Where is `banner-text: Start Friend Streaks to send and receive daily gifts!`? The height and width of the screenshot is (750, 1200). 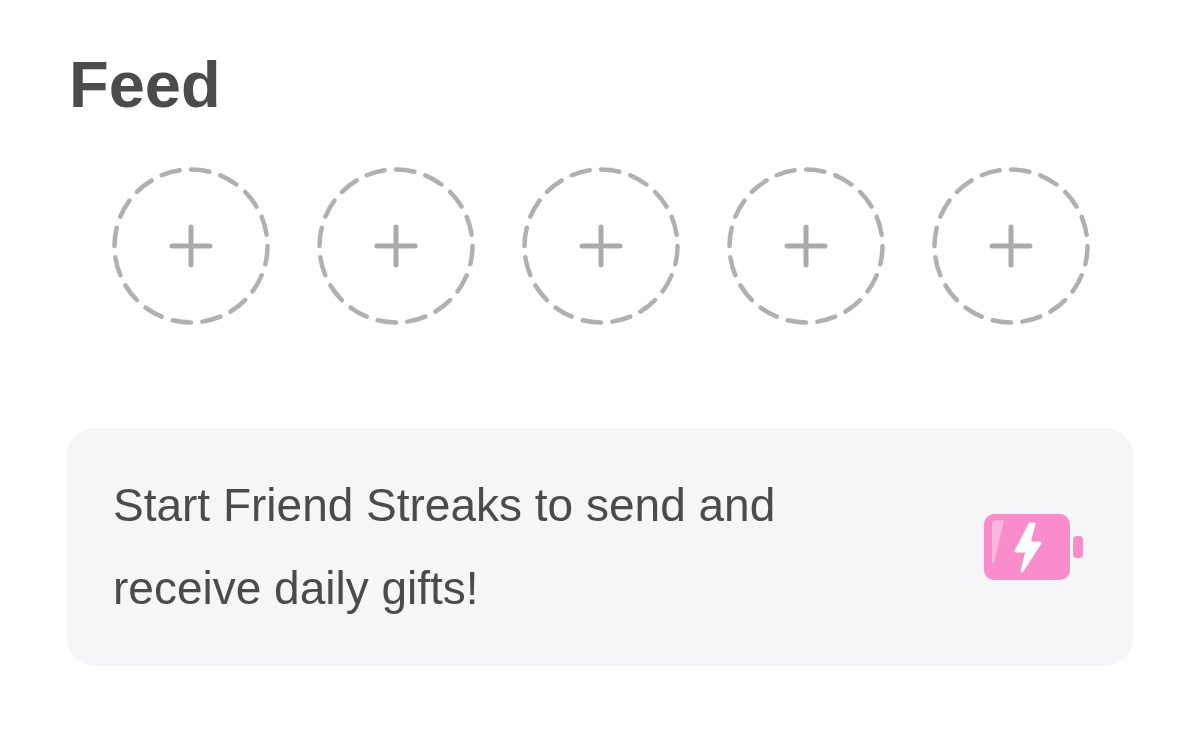
banner-text: Start Friend Streaks to send and receive daily gifts! is located at coordinates (445, 547).